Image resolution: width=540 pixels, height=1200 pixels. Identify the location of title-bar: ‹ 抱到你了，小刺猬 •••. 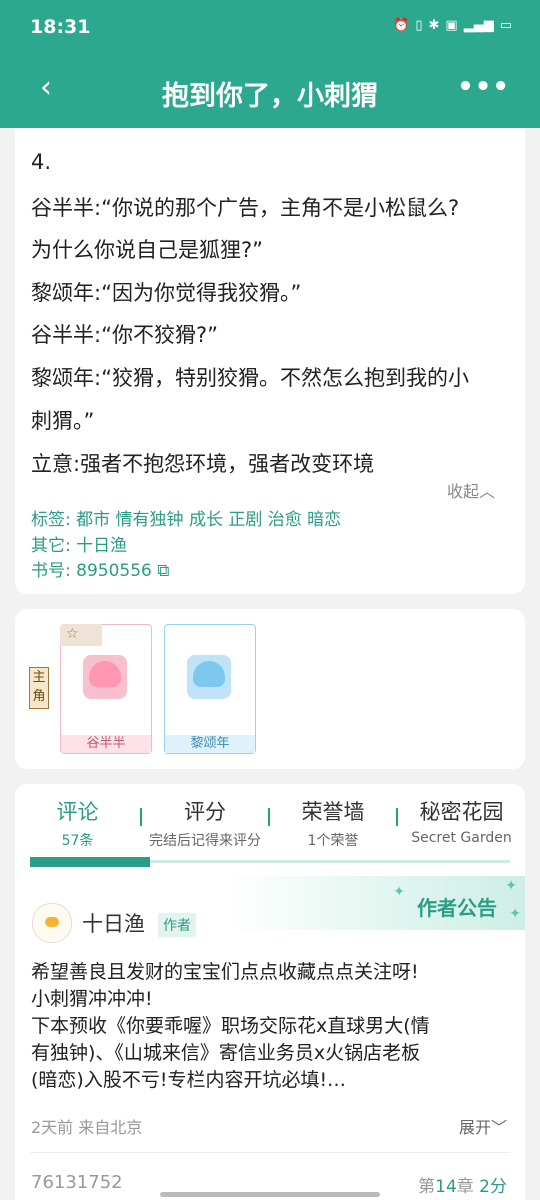
(270, 92).